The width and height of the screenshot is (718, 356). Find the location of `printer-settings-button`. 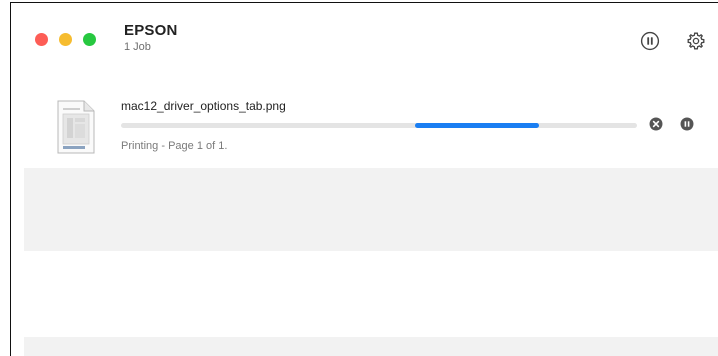

printer-settings-button is located at coordinates (696, 41).